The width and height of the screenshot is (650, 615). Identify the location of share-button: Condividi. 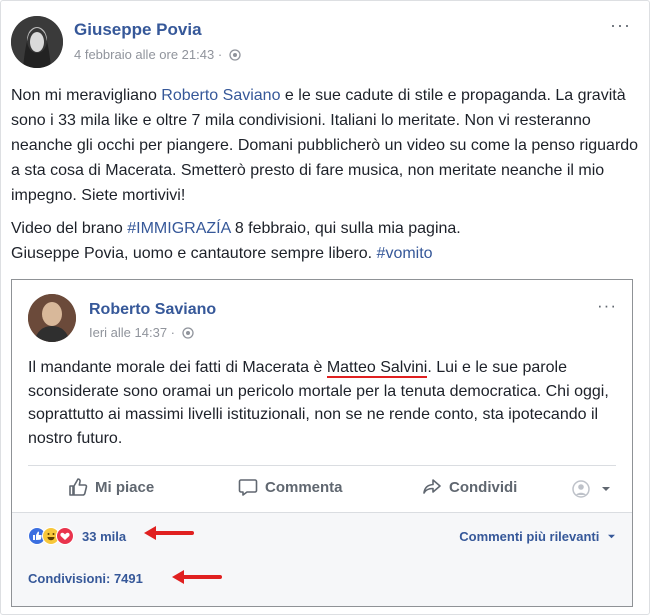
(469, 487).